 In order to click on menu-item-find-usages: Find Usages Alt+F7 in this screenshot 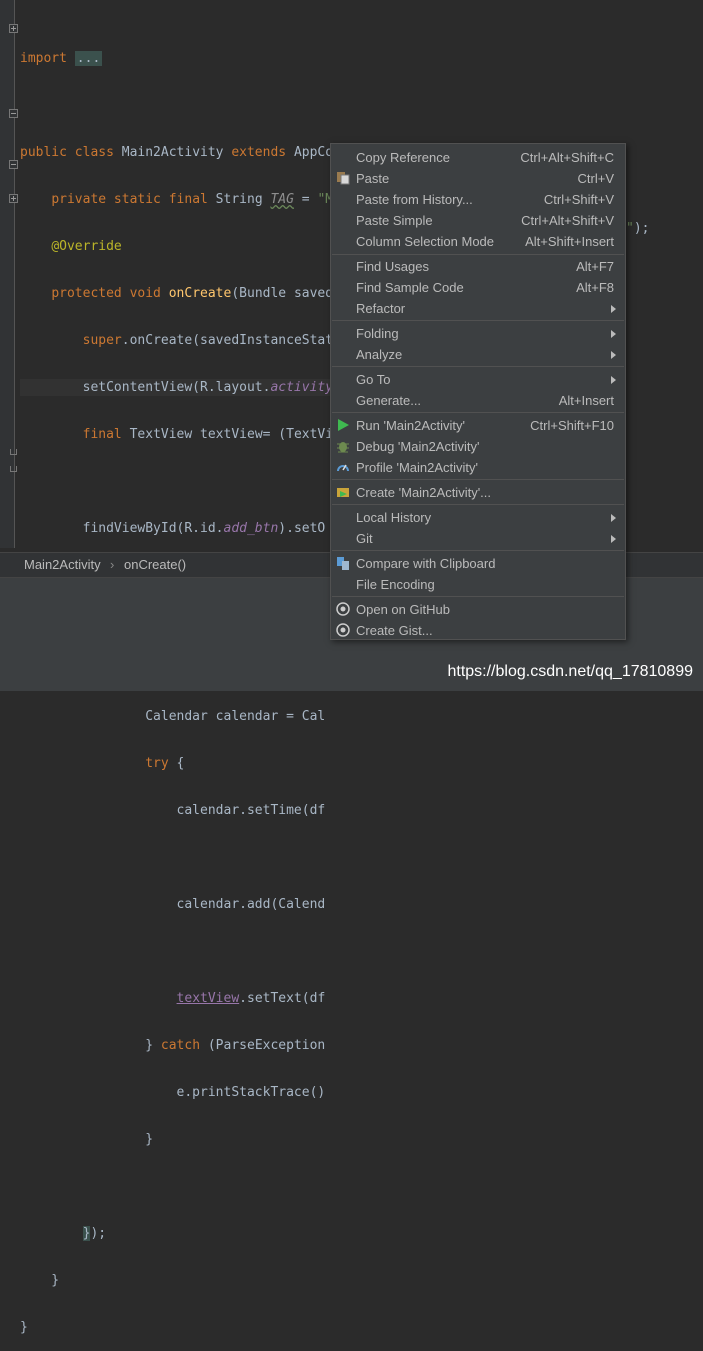, I will do `click(478, 266)`.